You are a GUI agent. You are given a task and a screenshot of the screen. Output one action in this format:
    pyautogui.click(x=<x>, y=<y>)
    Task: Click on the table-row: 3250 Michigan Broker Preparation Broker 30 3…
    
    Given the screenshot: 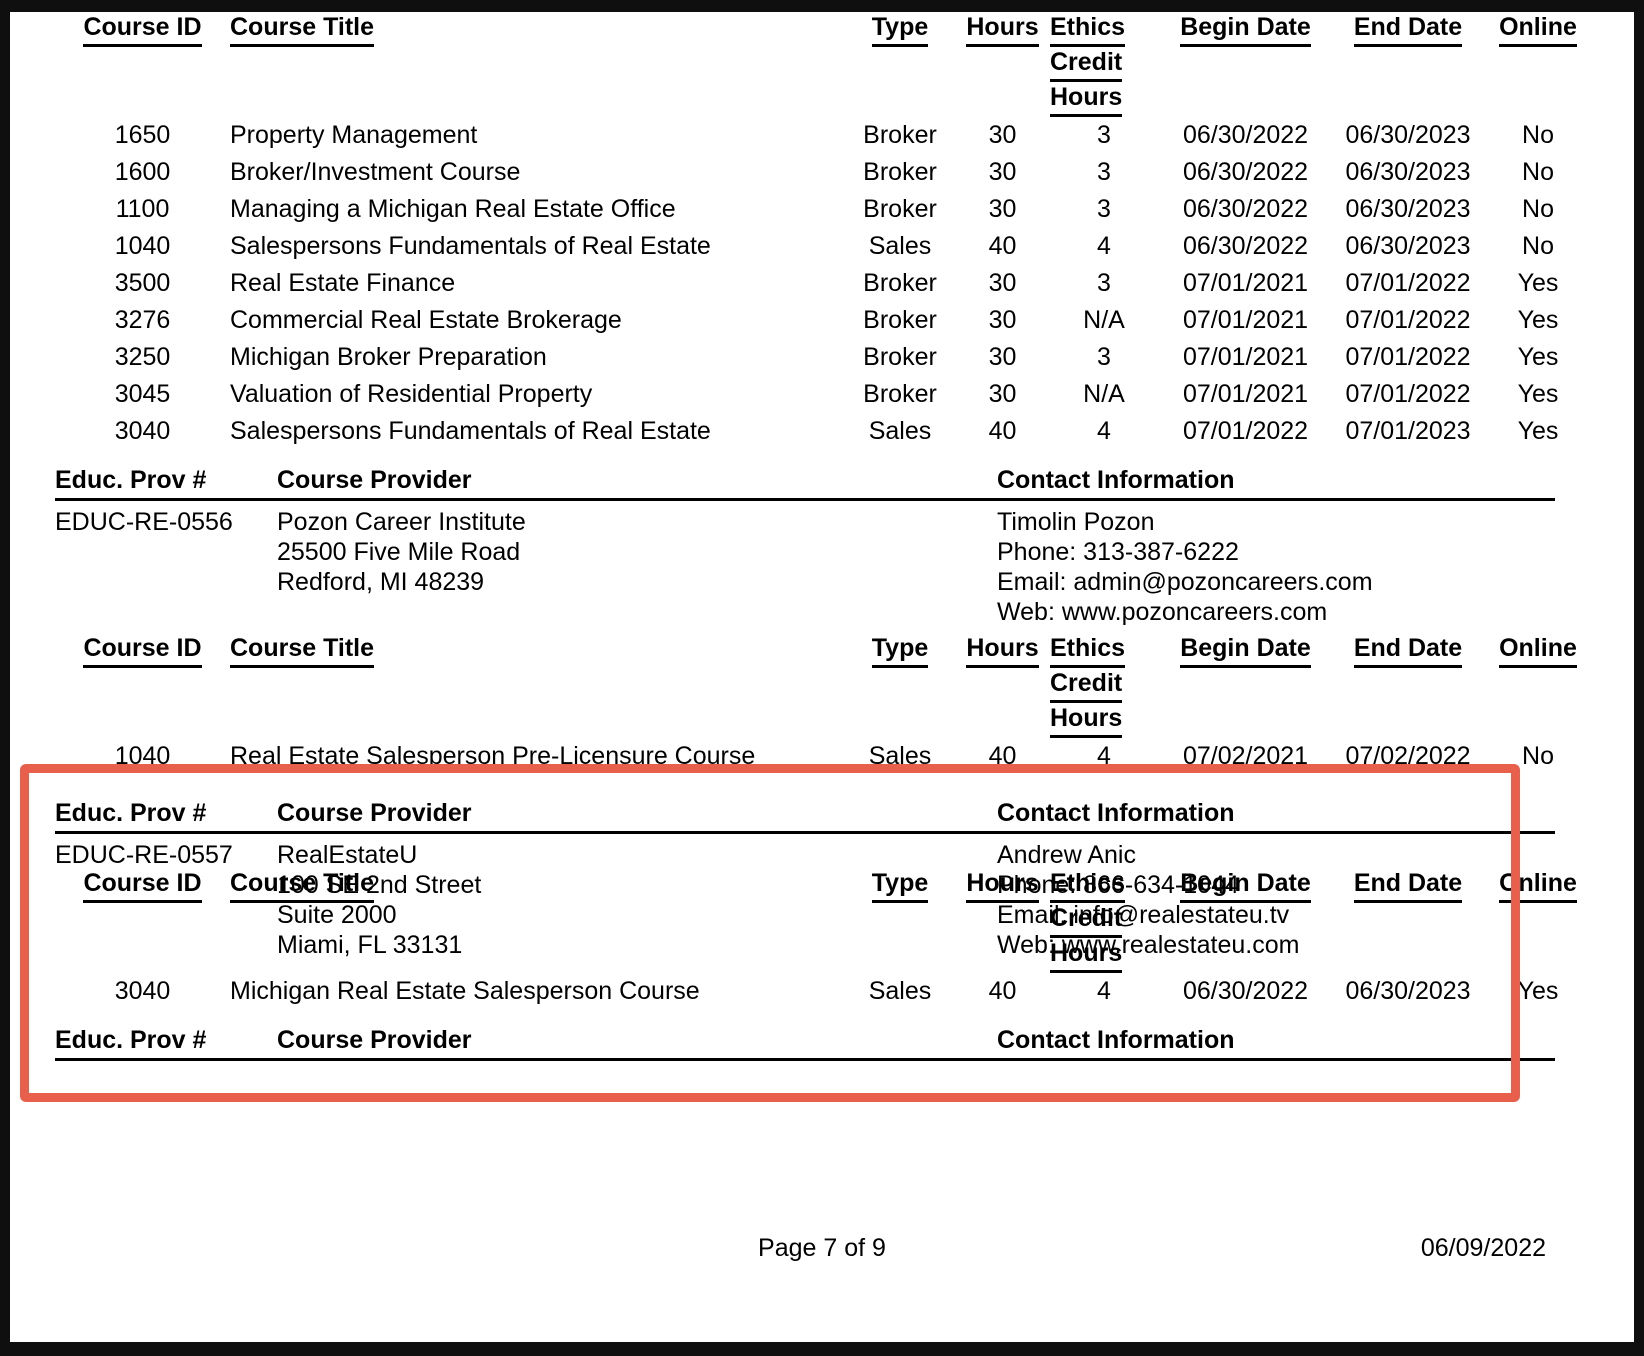 What is the action you would take?
    pyautogui.click(x=824, y=357)
    